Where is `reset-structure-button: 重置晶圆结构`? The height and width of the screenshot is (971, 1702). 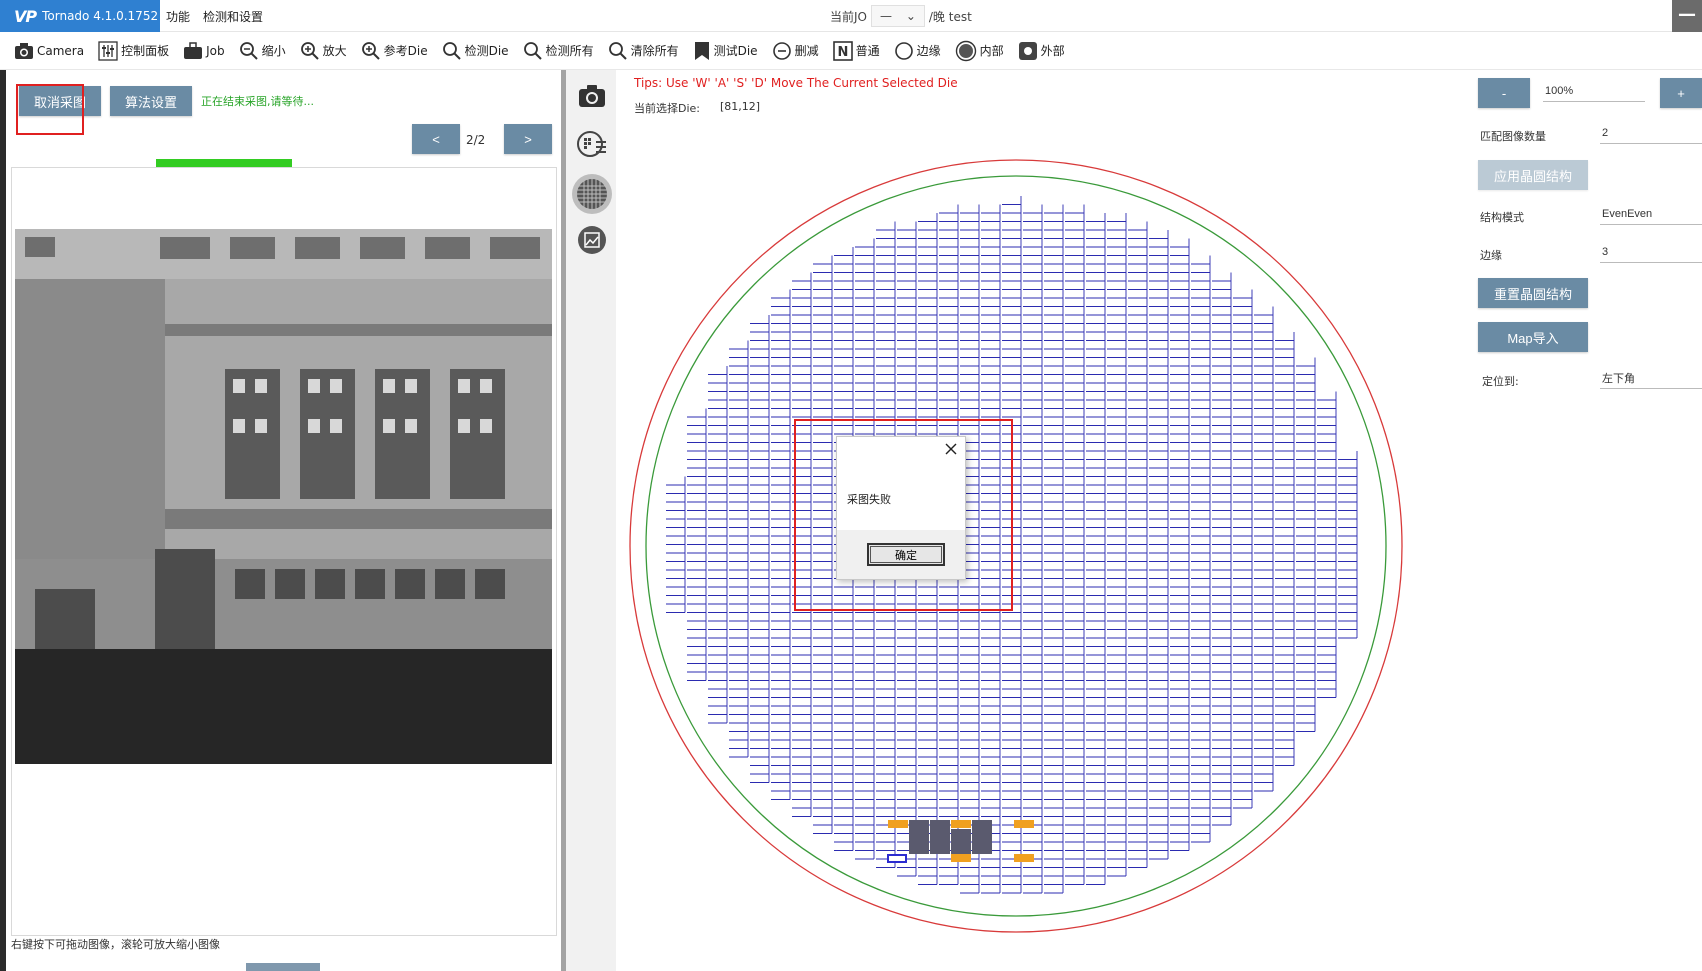 reset-structure-button: 重置晶圆结构 is located at coordinates (1533, 293).